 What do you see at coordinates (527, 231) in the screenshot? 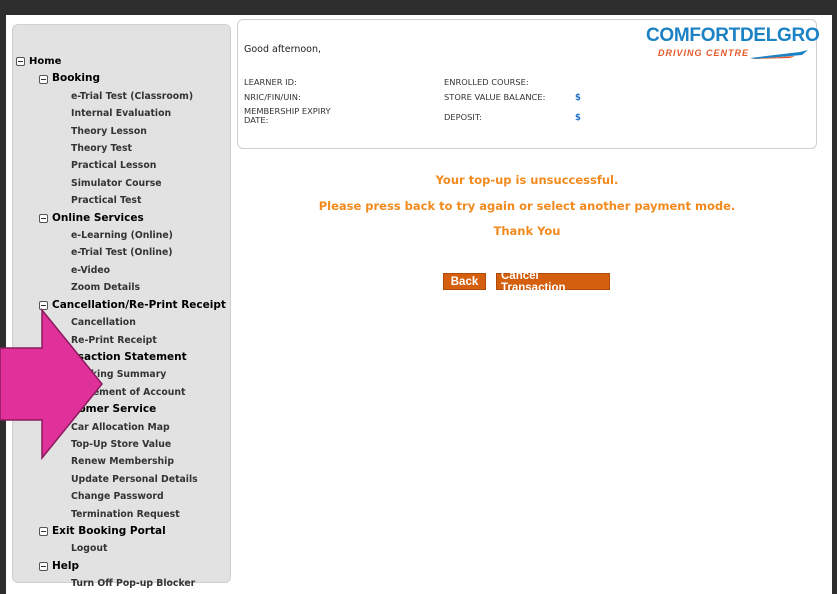
I see `thank-you-text: Thank You` at bounding box center [527, 231].